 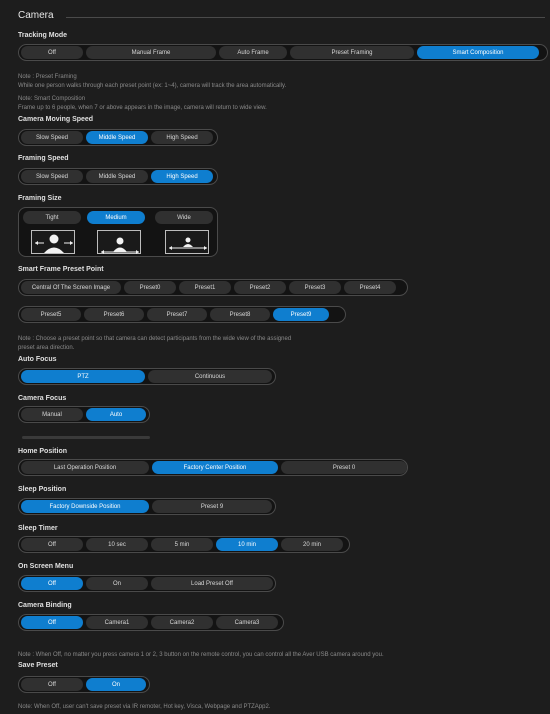 I want to click on tracking-mode-smart-composition: Smart Composition, so click(x=478, y=52).